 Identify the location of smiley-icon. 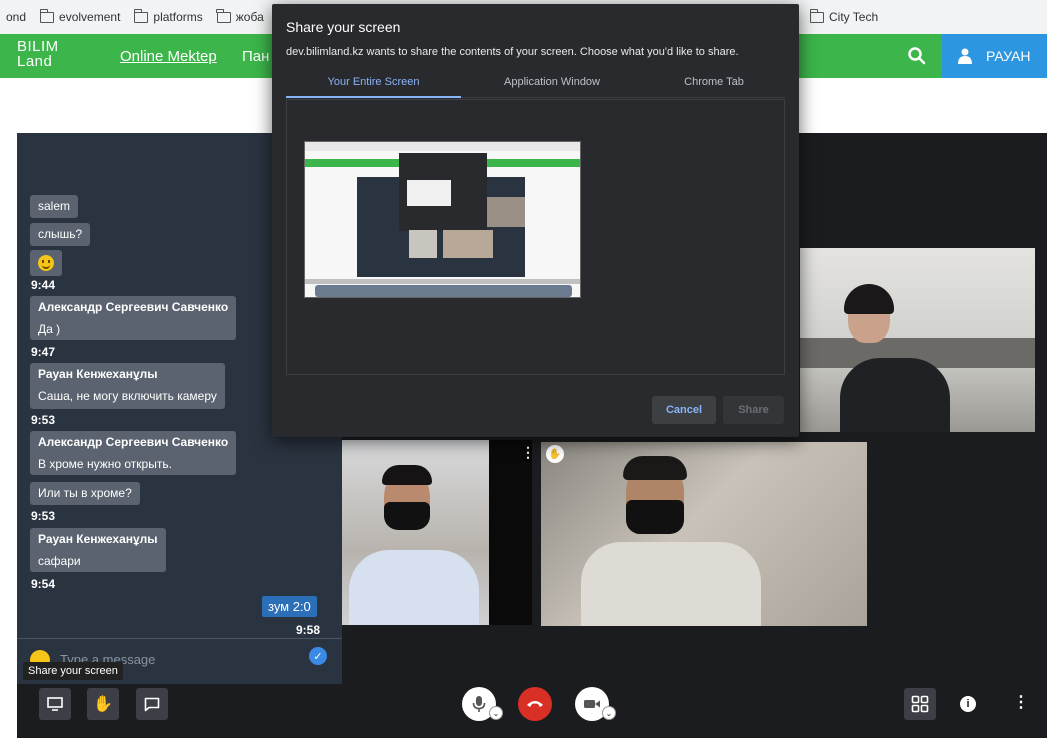
(46, 263).